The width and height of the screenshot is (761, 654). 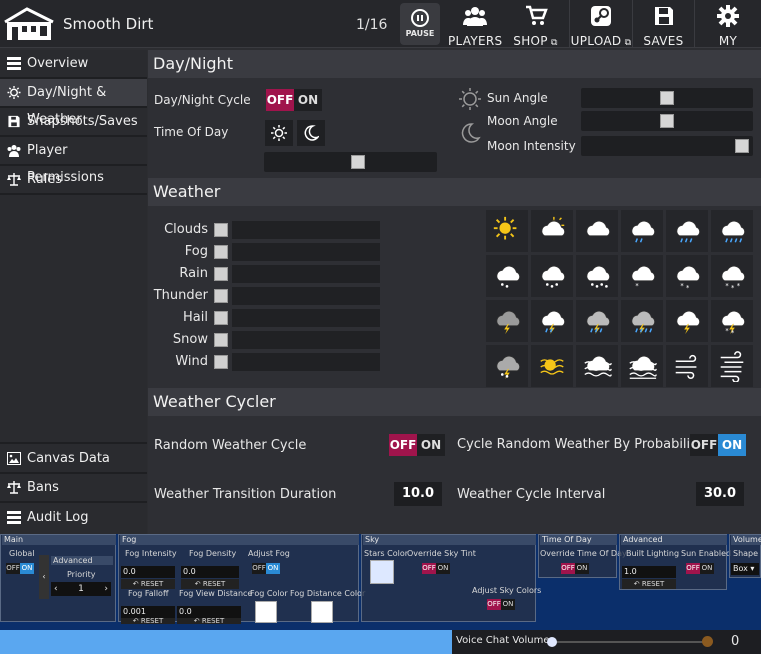 I want to click on global-toggle: OFF ON, so click(x=20, y=568).